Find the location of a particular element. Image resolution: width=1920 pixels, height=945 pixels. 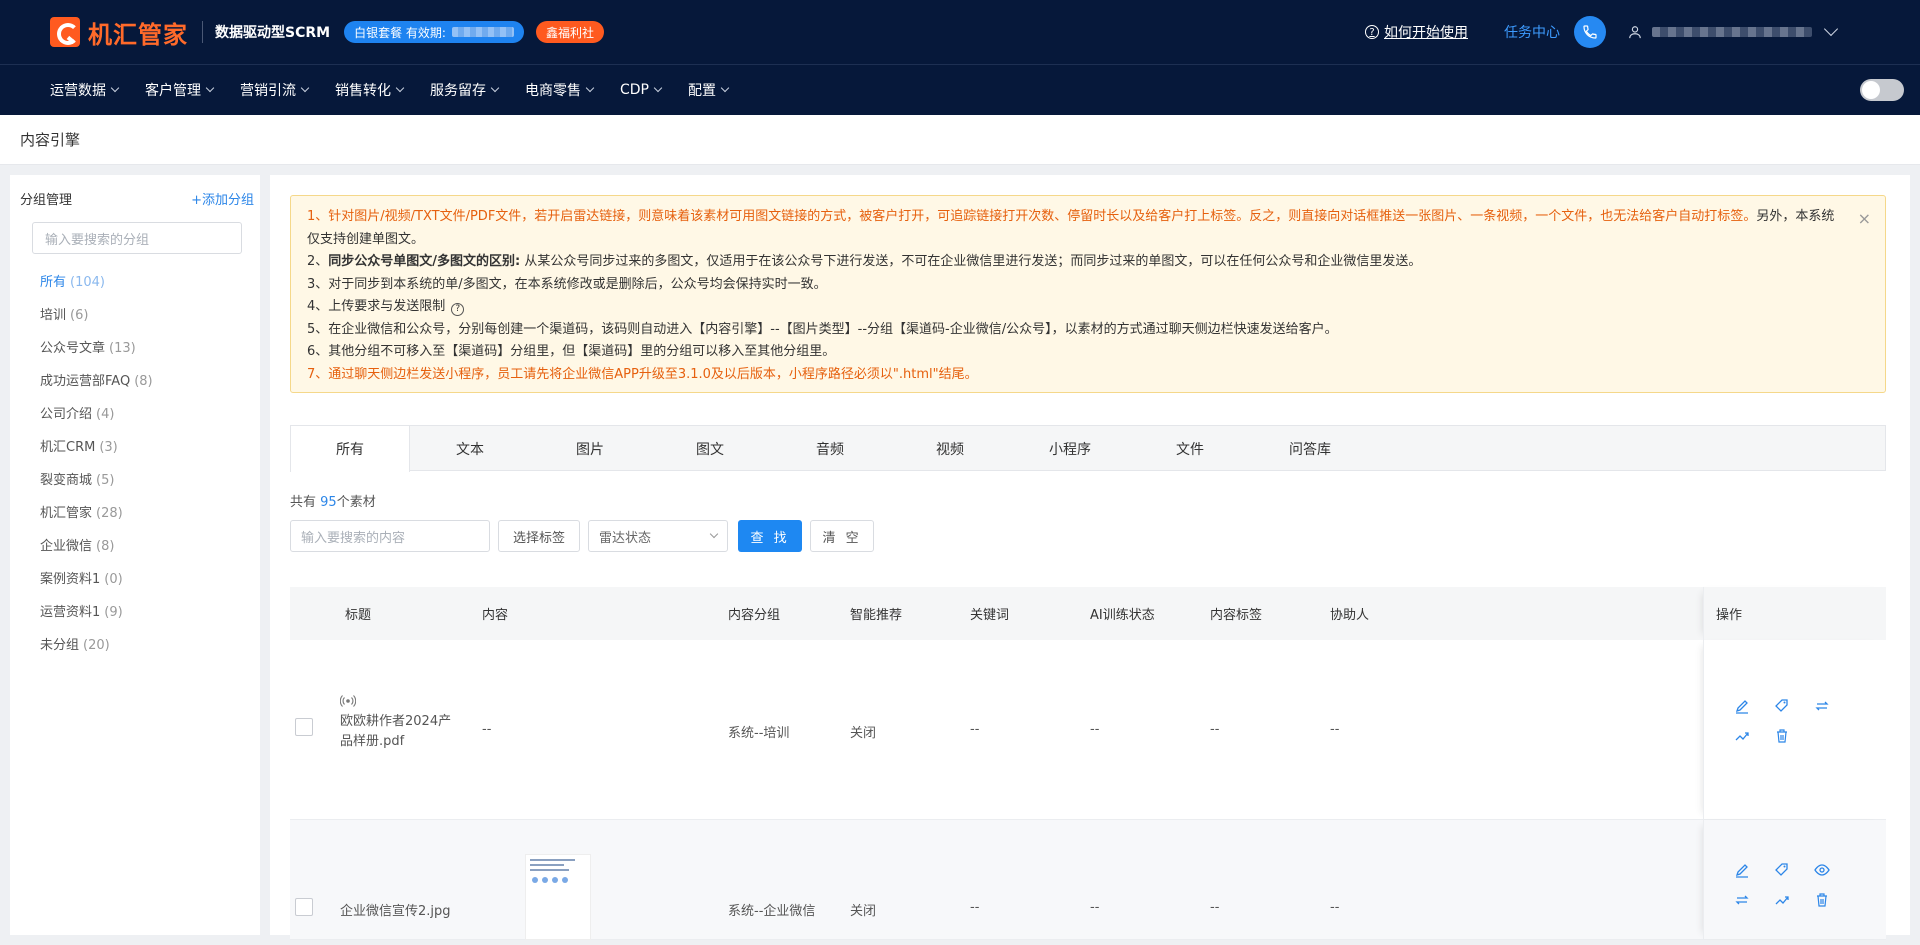

group-item-cases: 案例资料1 (0) is located at coordinates (135, 585).